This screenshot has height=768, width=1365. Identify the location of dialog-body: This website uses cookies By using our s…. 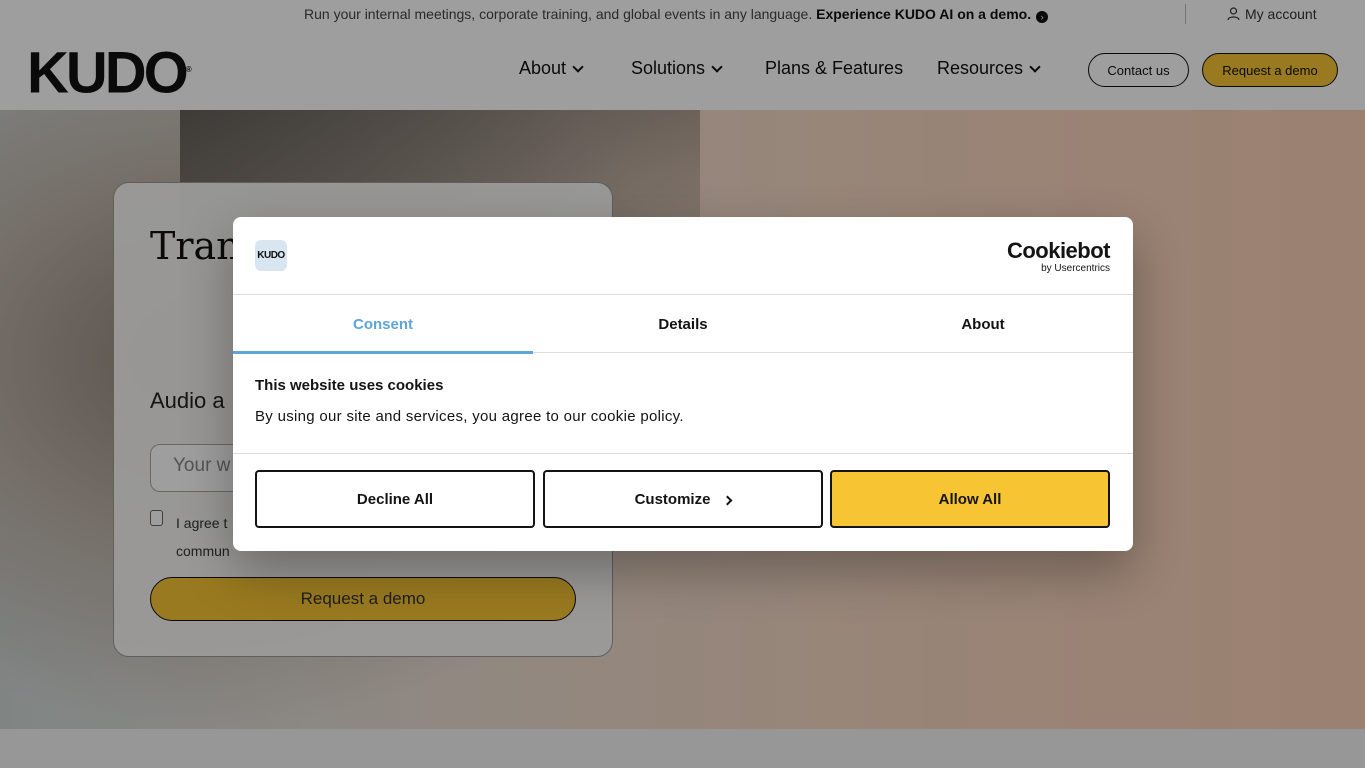
(680, 401).